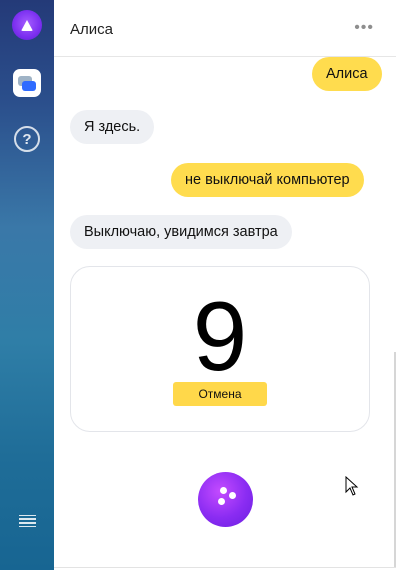  What do you see at coordinates (220, 336) in the screenshot?
I see `countdown-number: 9` at bounding box center [220, 336].